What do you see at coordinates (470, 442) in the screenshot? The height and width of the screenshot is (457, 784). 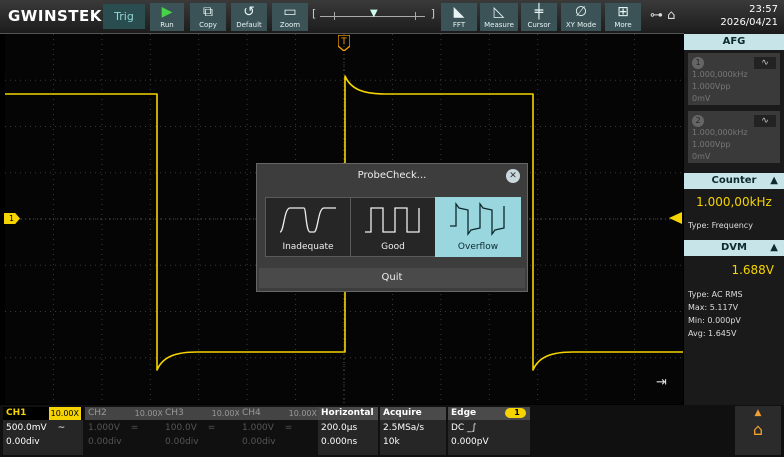 I see `trigger-level: 0.000pV` at bounding box center [470, 442].